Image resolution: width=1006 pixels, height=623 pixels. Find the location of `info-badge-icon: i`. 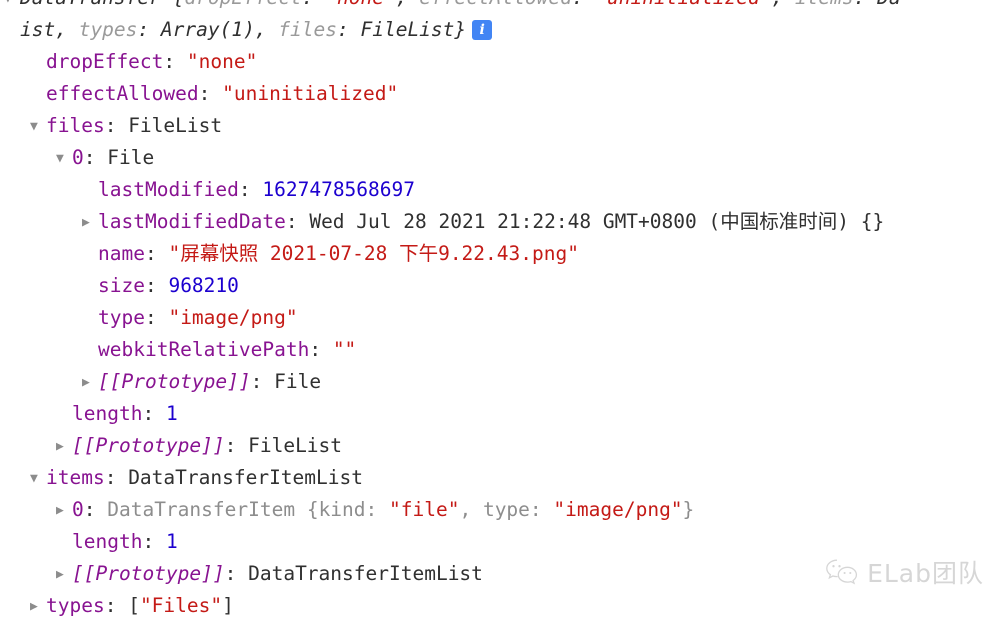

info-badge-icon: i is located at coordinates (482, 30).